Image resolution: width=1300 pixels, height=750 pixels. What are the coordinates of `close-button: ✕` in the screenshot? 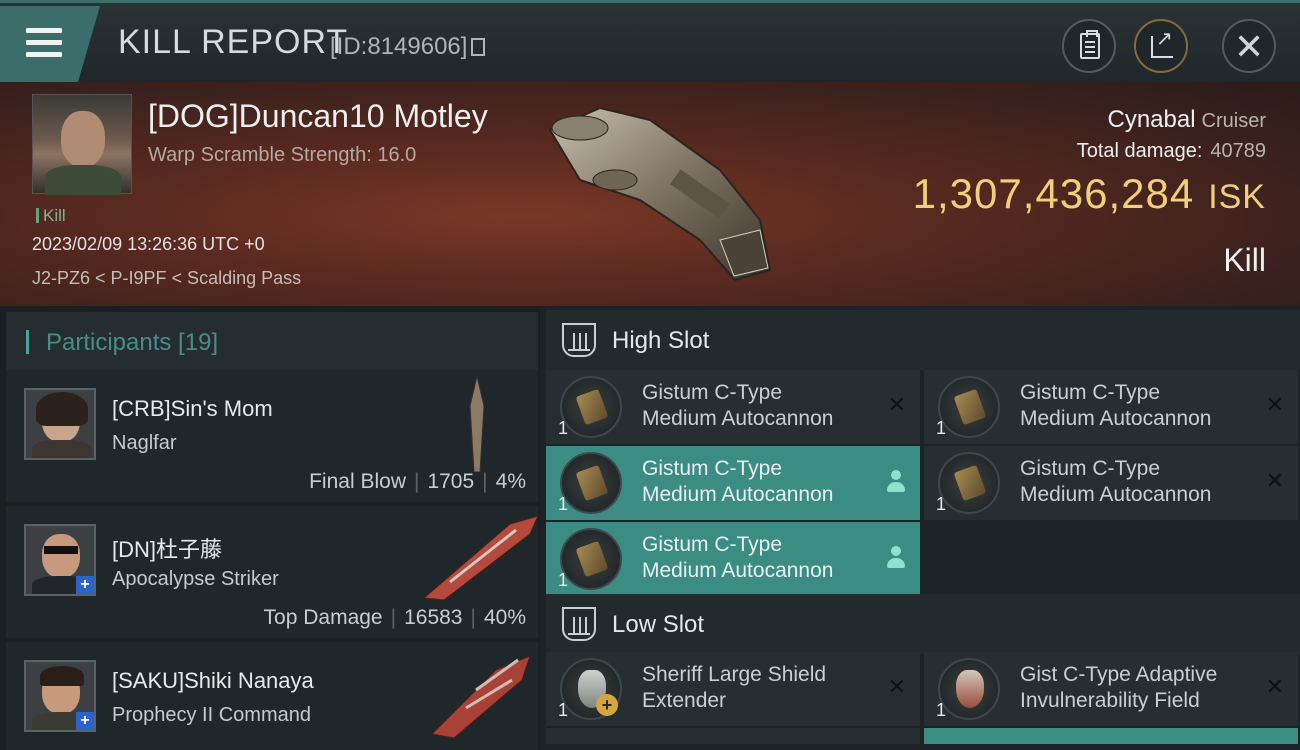 It's located at (1249, 46).